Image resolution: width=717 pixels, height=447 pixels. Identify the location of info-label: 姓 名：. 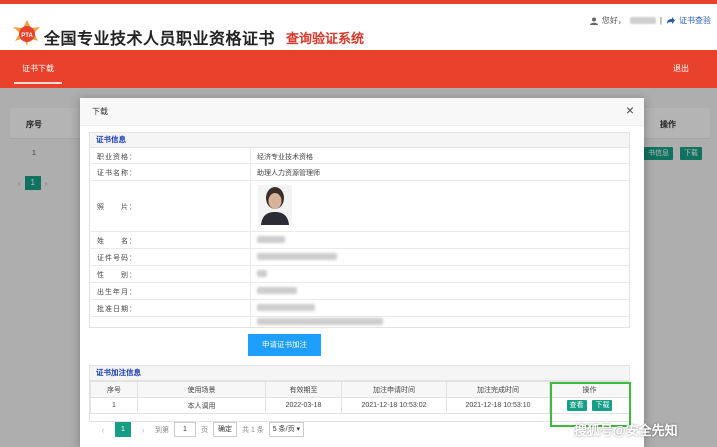
(117, 241).